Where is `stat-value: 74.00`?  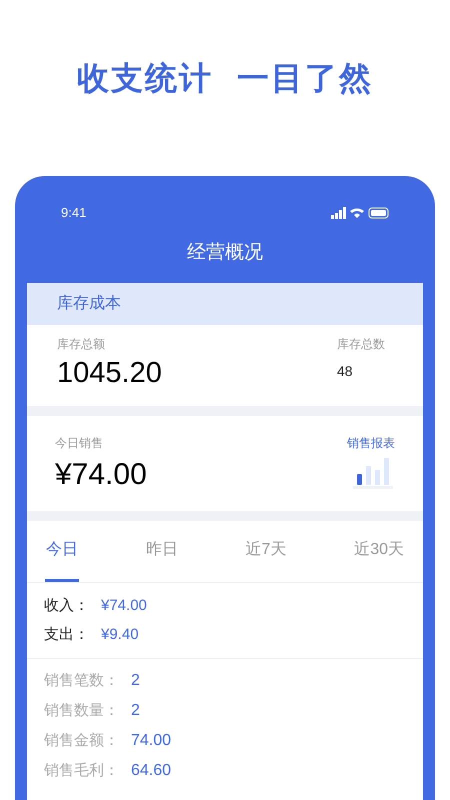 stat-value: 74.00 is located at coordinates (151, 741).